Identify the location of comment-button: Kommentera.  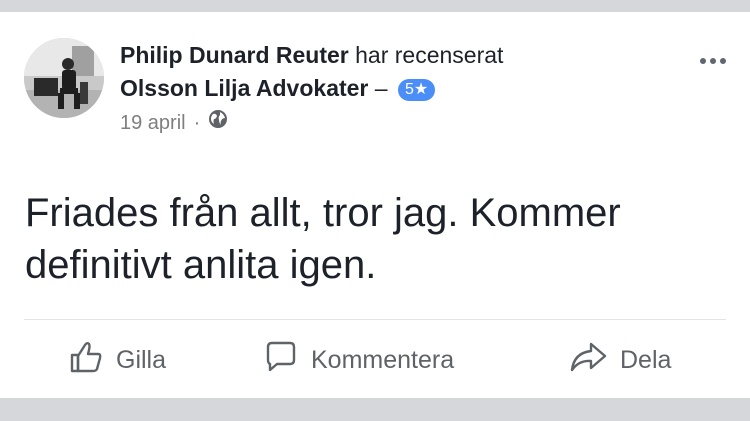
(358, 360).